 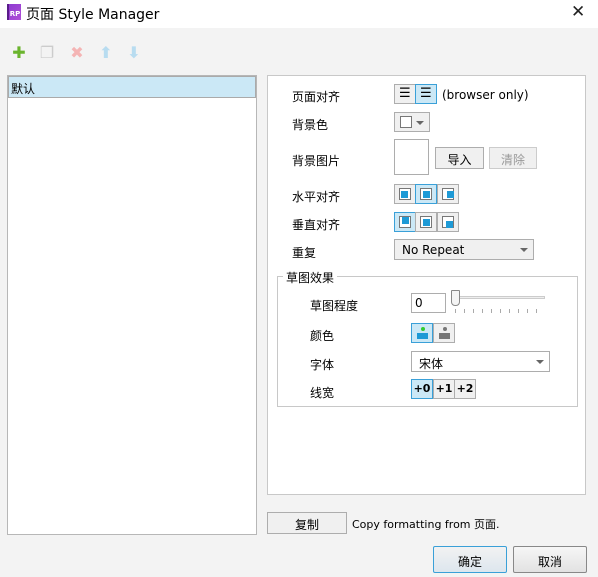 I want to click on color-mode-button, so click(x=422, y=333).